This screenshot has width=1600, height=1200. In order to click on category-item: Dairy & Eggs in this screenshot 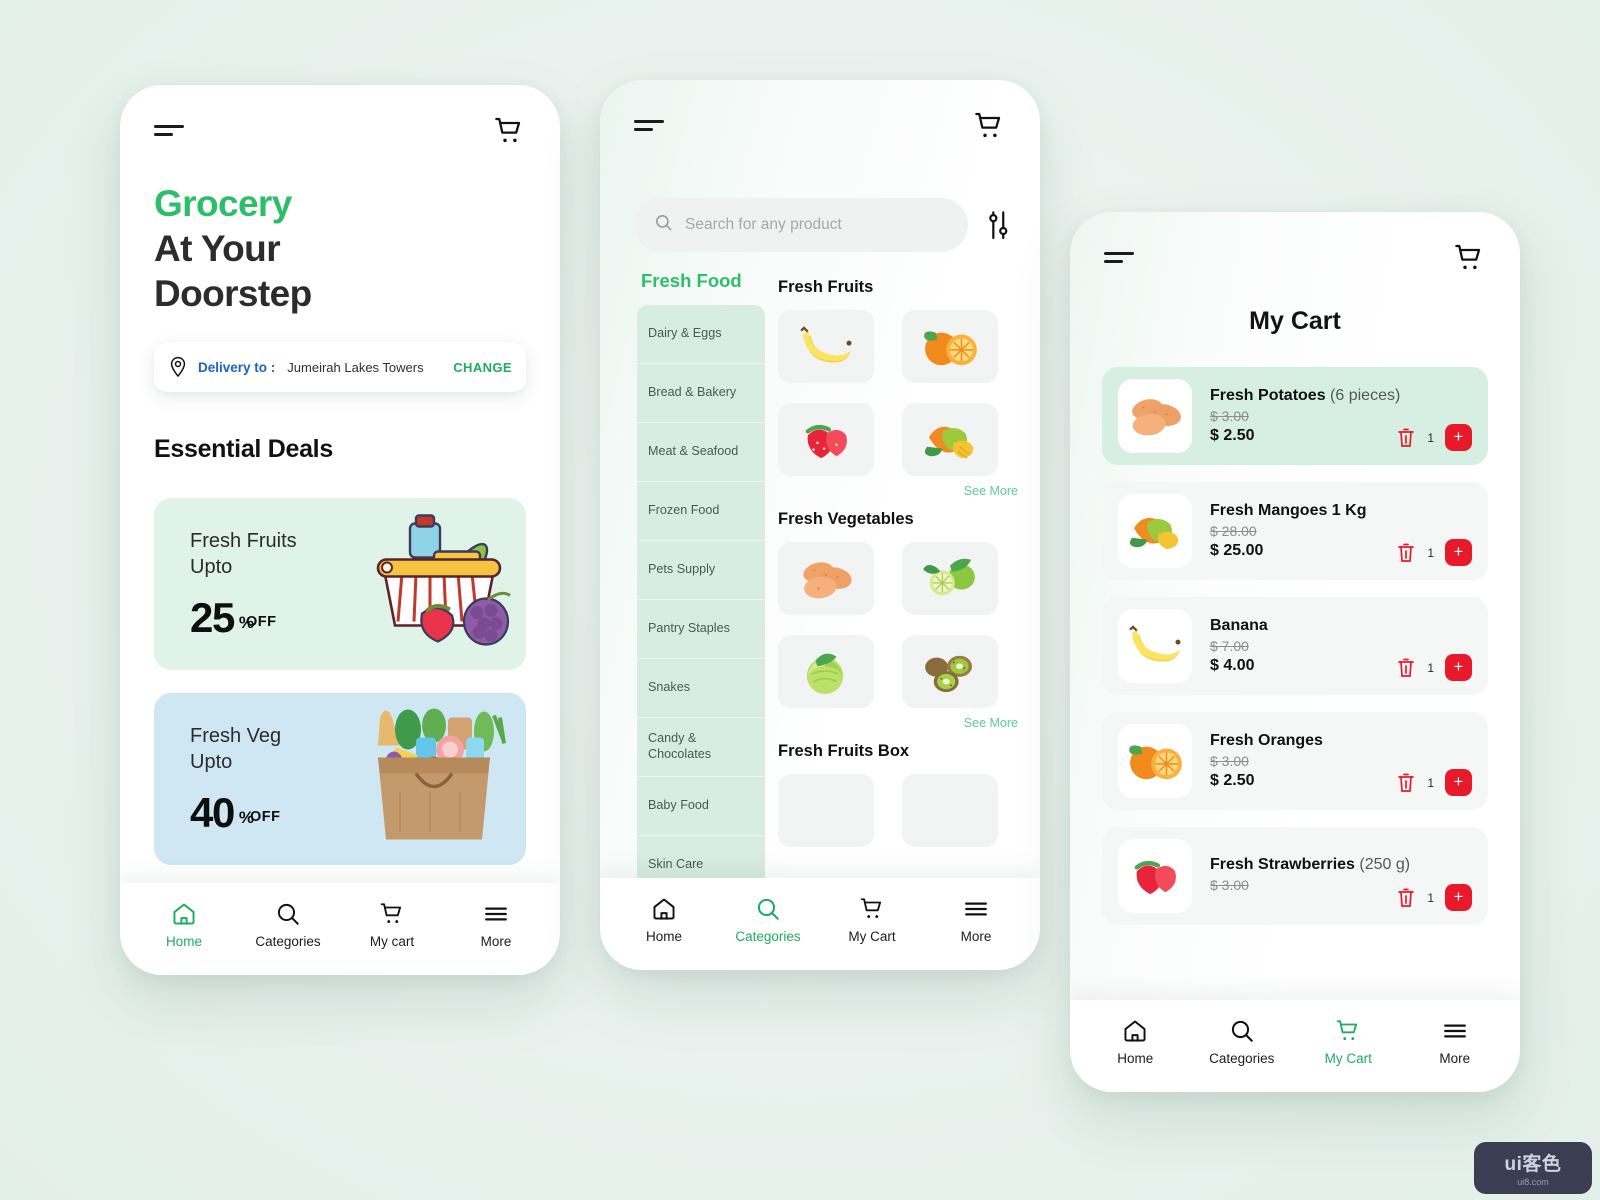, I will do `click(701, 334)`.